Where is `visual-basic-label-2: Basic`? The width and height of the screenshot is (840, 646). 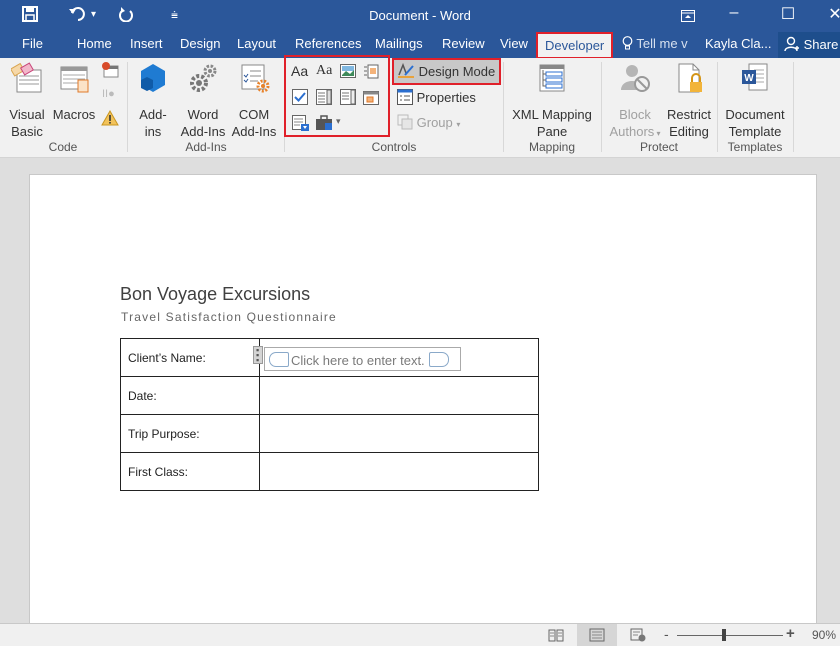
visual-basic-label-2: Basic is located at coordinates (27, 131).